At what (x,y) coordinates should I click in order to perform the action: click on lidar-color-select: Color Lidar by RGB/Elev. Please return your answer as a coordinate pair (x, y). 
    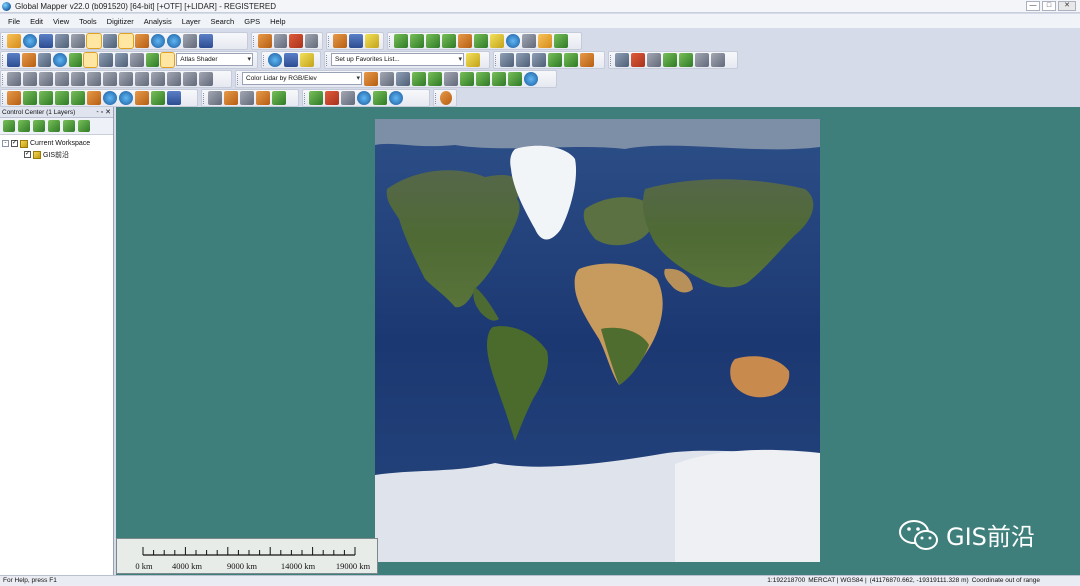
    Looking at the image, I should click on (302, 78).